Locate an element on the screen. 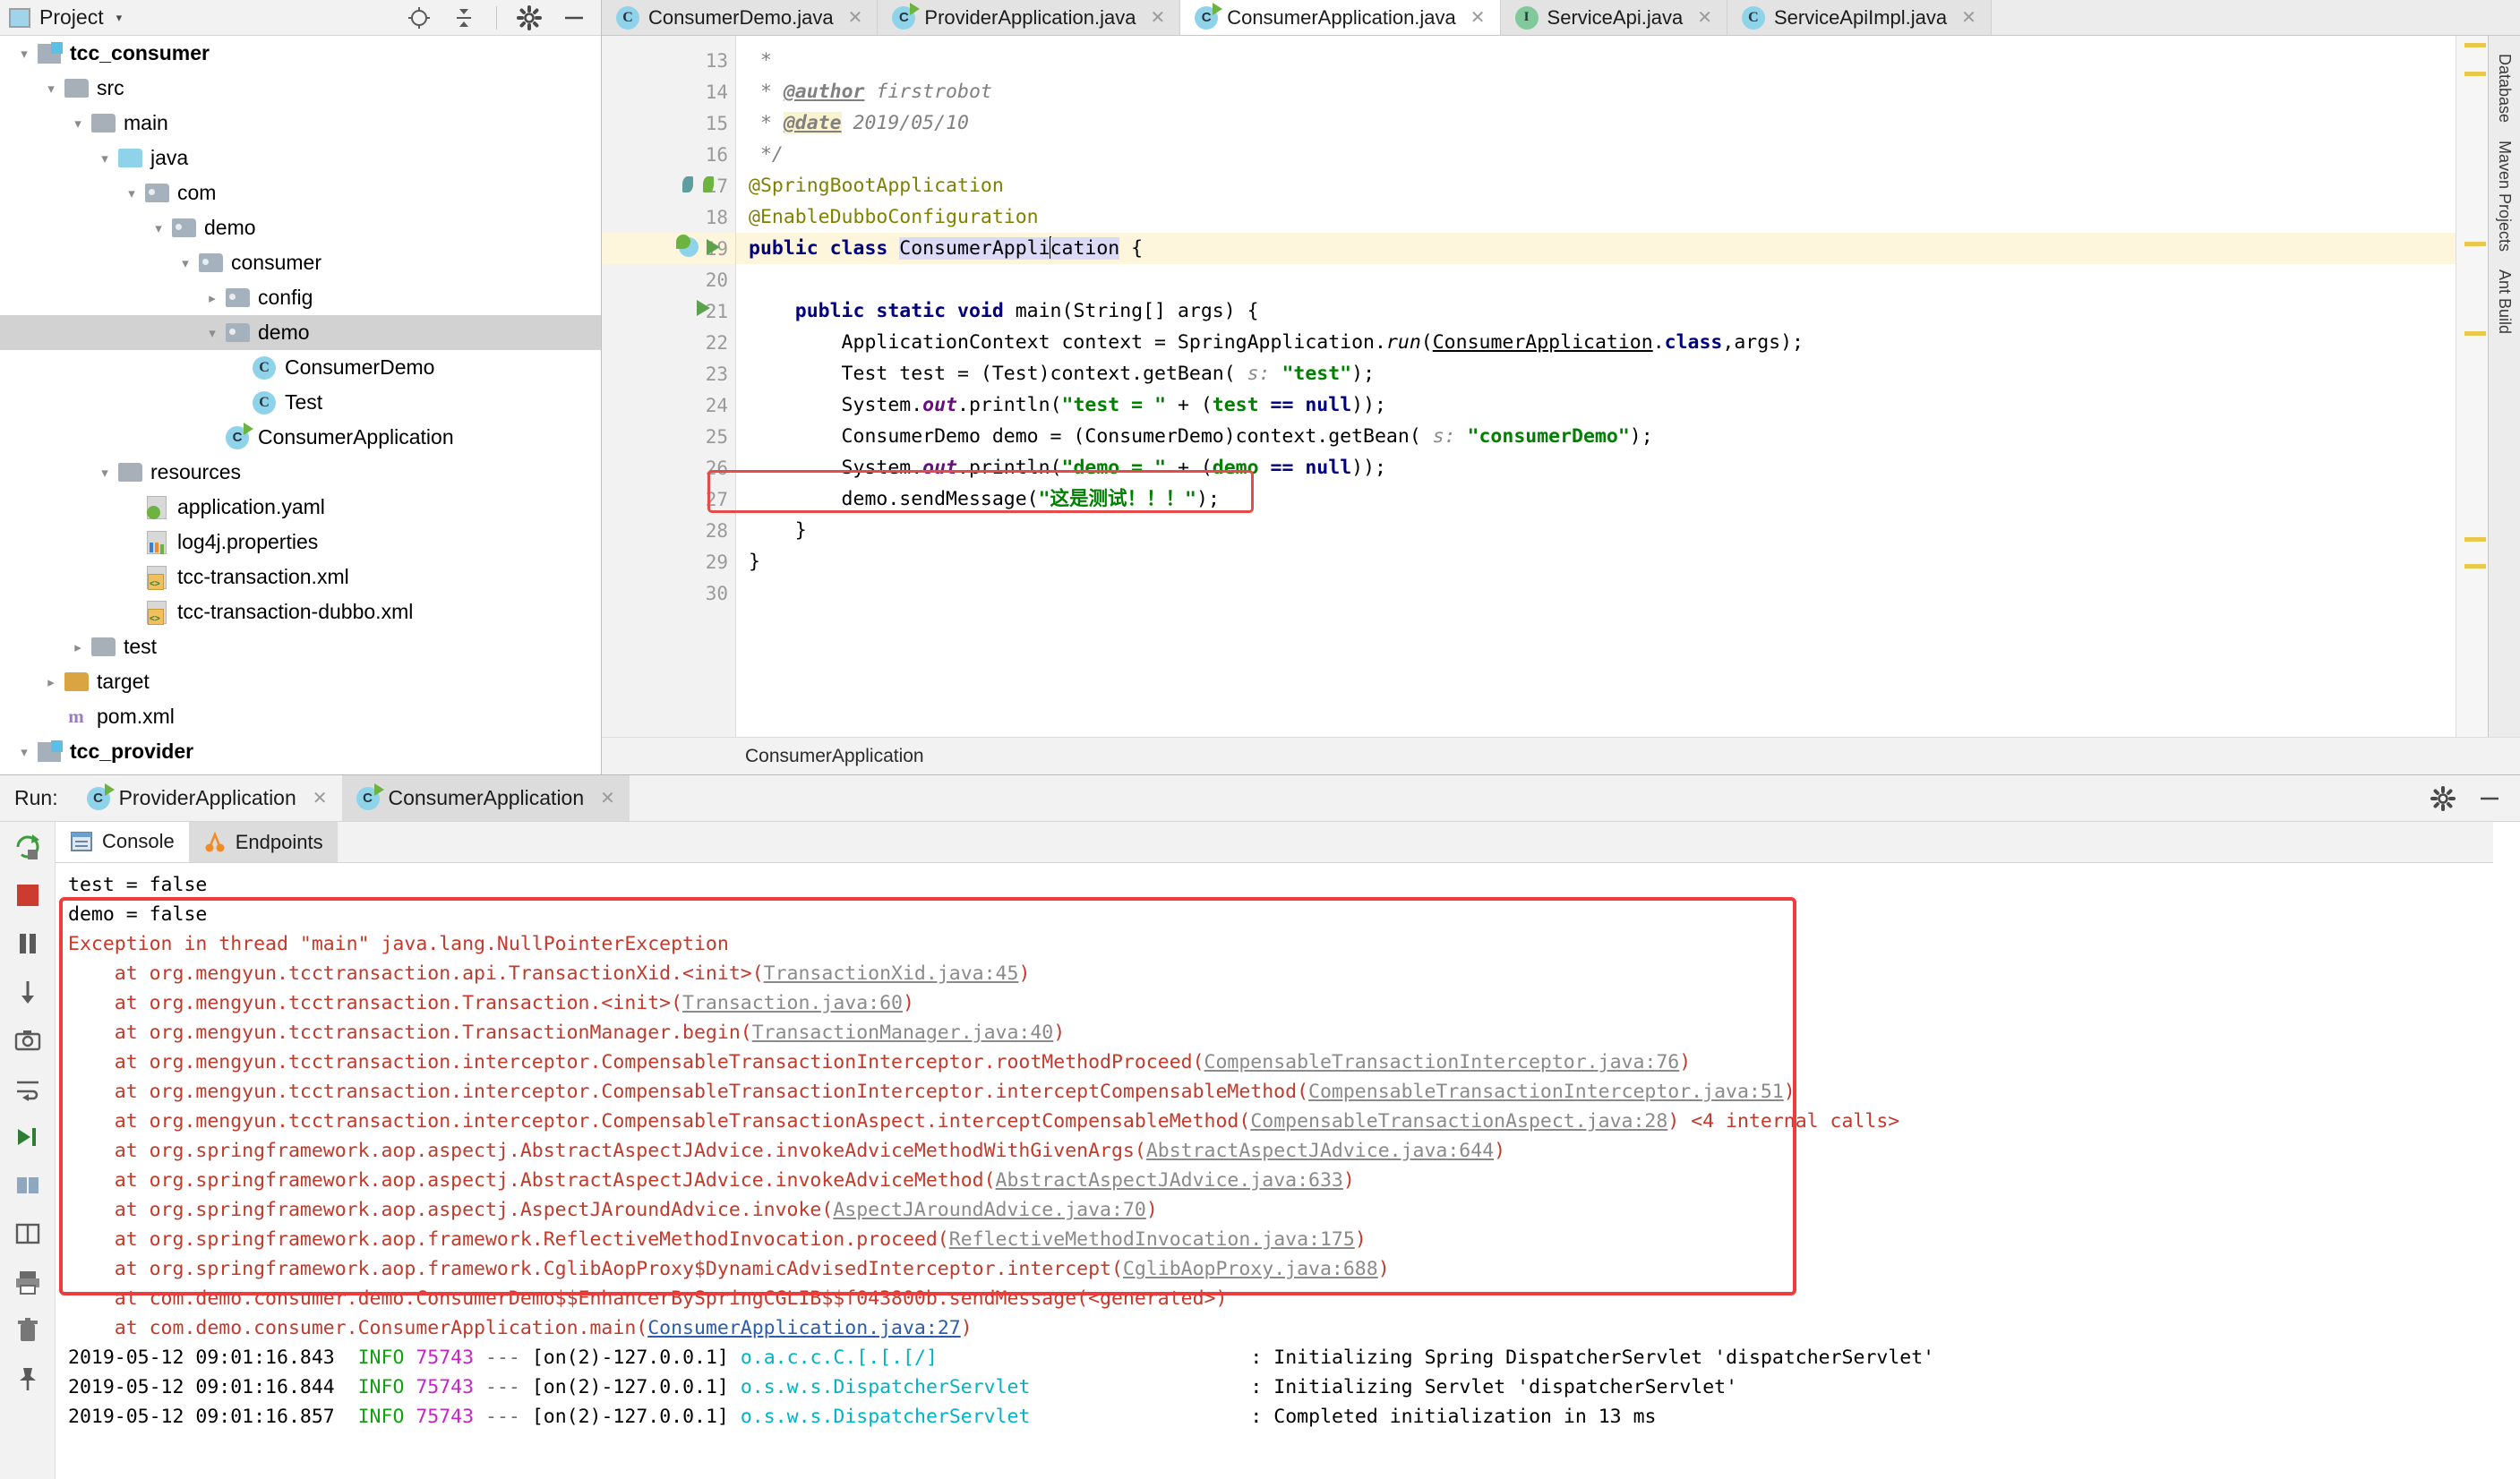 This screenshot has height=1479, width=2520. gutter-line-24: 24 is located at coordinates (668, 405).